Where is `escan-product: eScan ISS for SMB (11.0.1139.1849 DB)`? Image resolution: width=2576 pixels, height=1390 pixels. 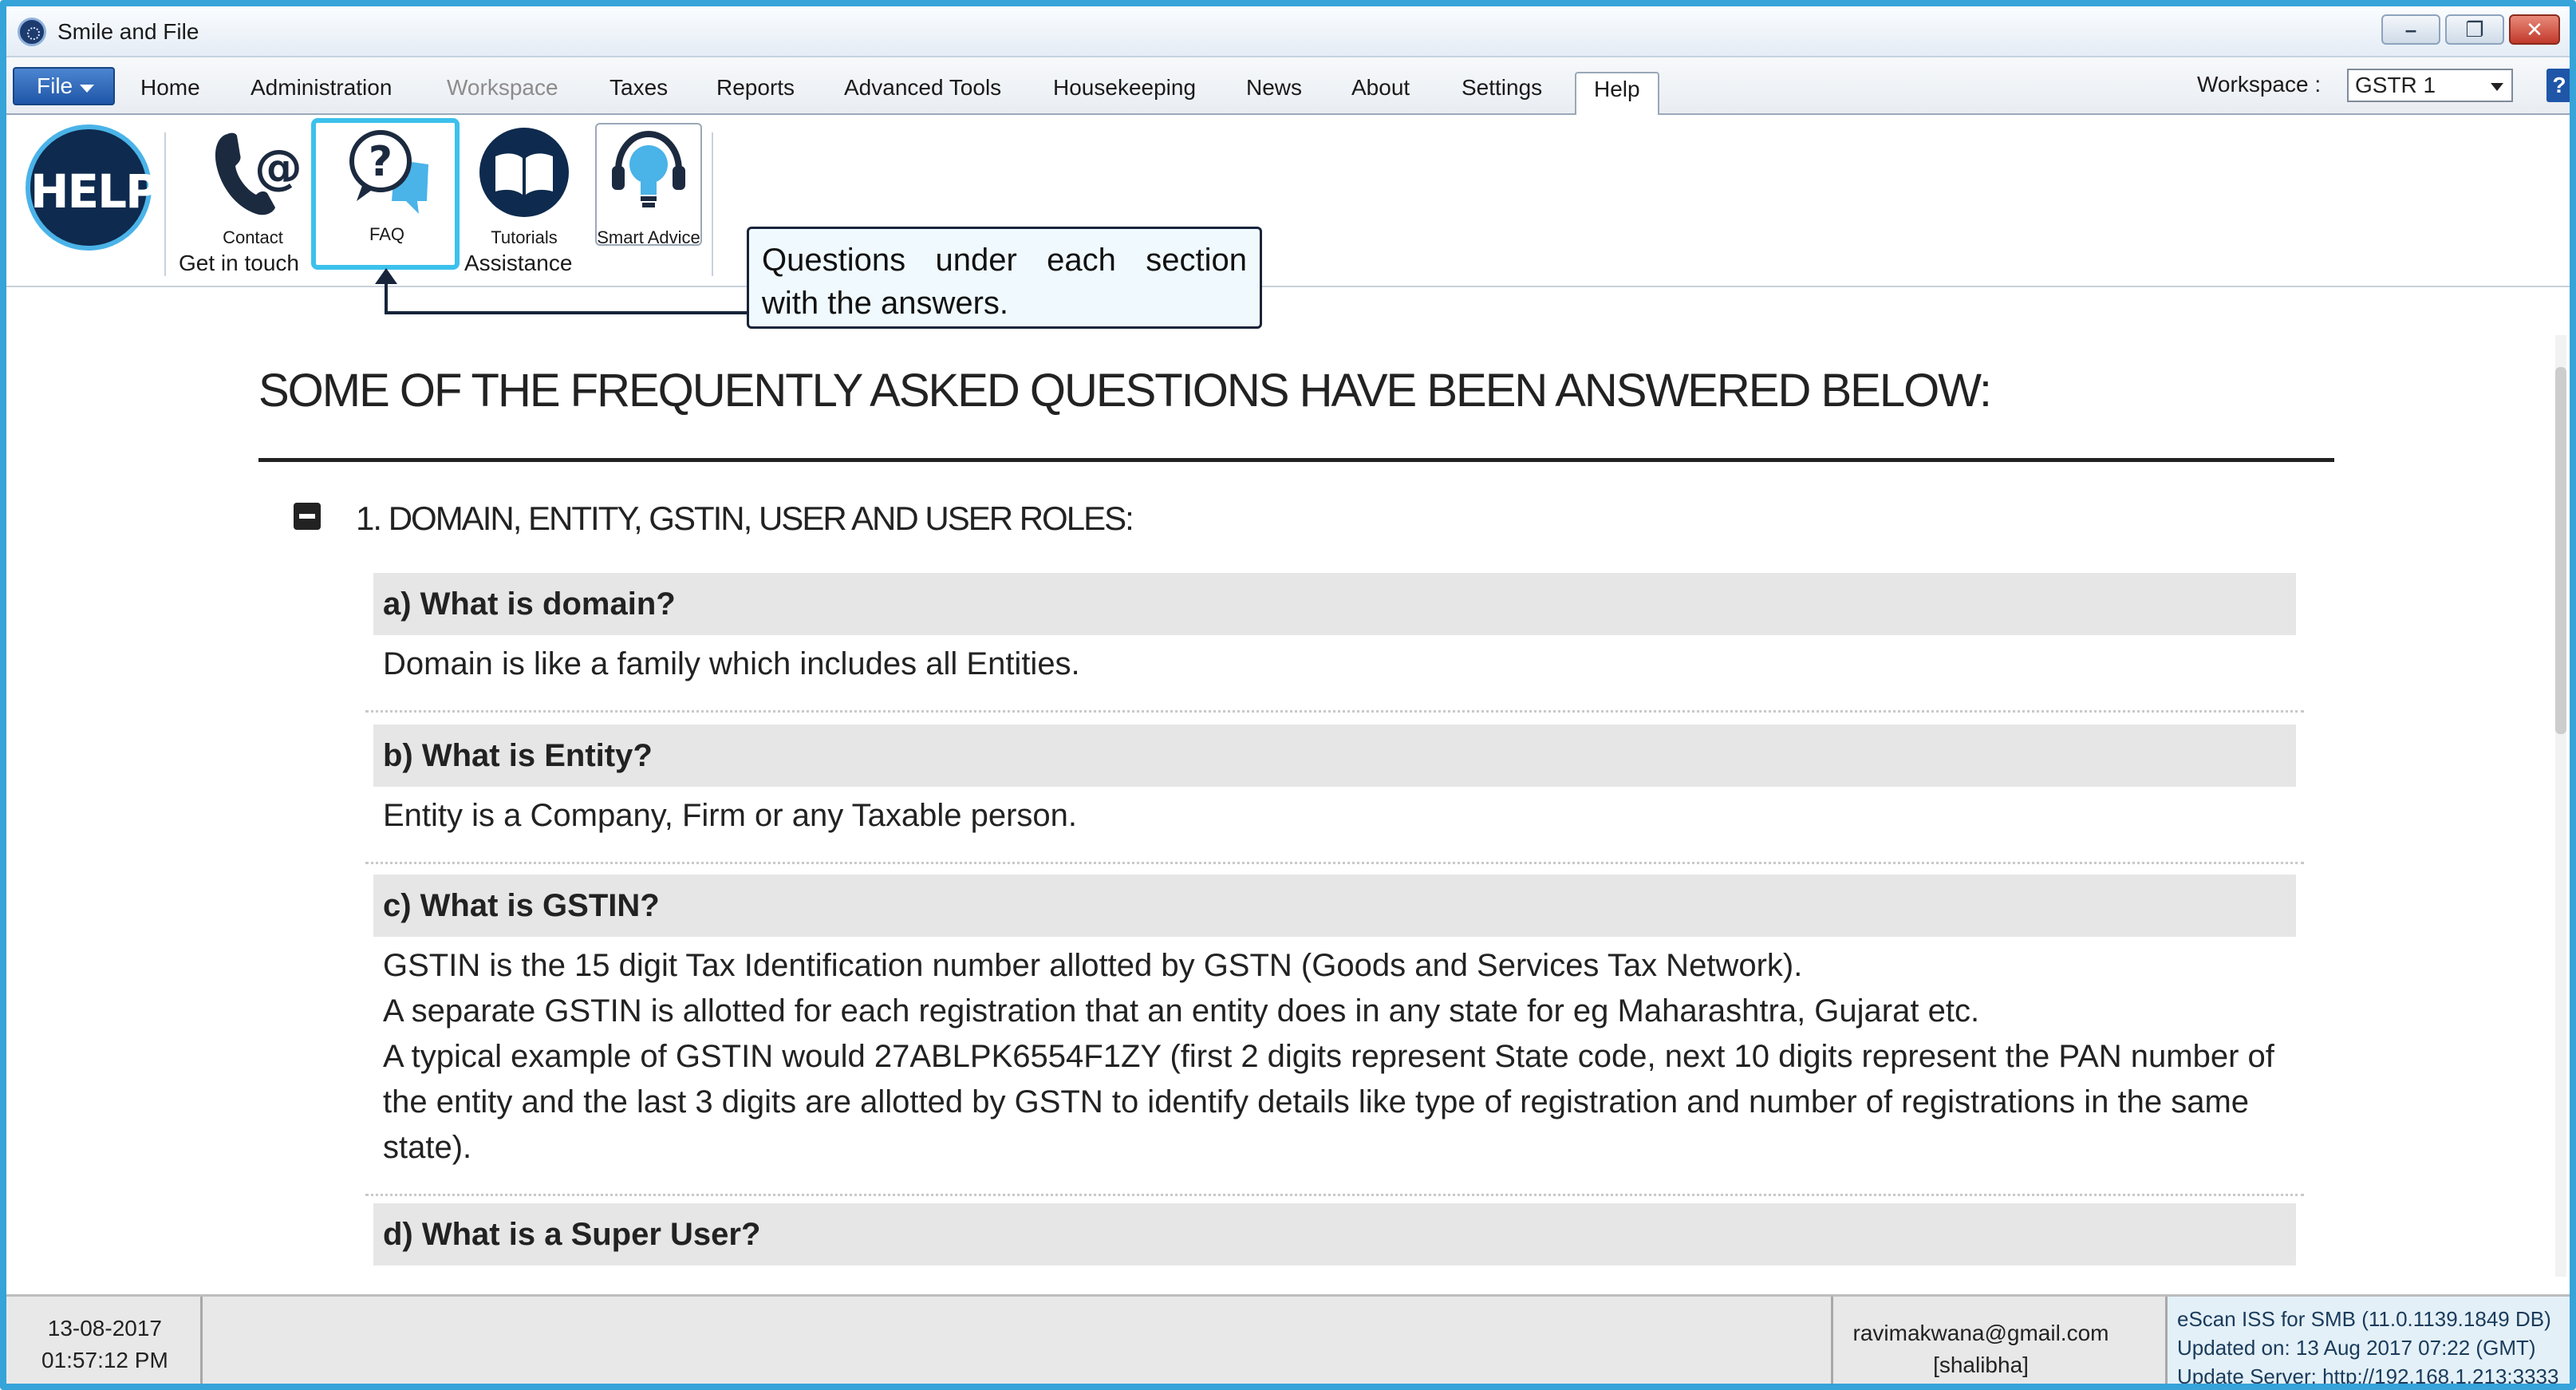
escan-product: eScan ISS for SMB (11.0.1139.1849 DB) is located at coordinates (2364, 1319).